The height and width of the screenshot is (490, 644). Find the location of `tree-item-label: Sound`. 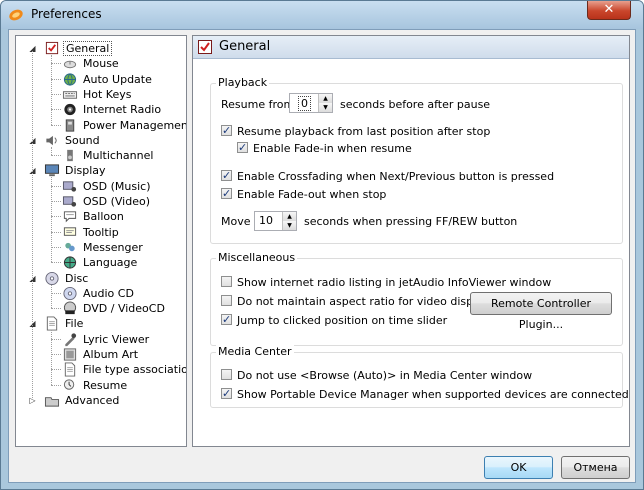

tree-item-label: Sound is located at coordinates (82, 140).